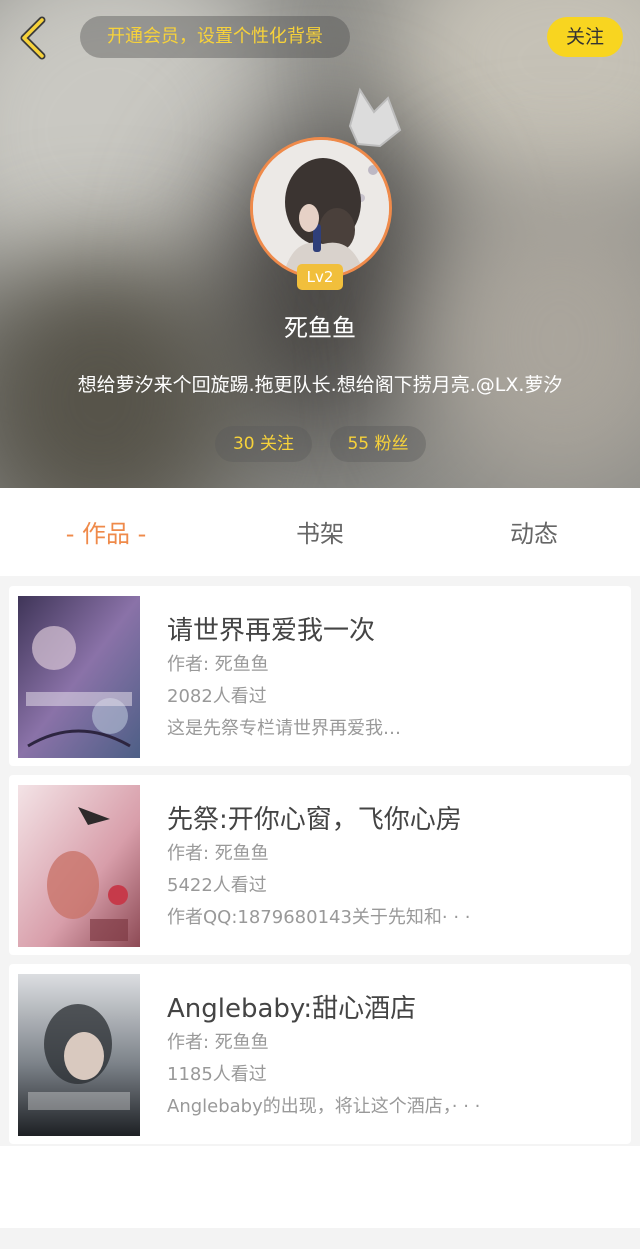  I want to click on book-views: 5422人看过, so click(217, 885).